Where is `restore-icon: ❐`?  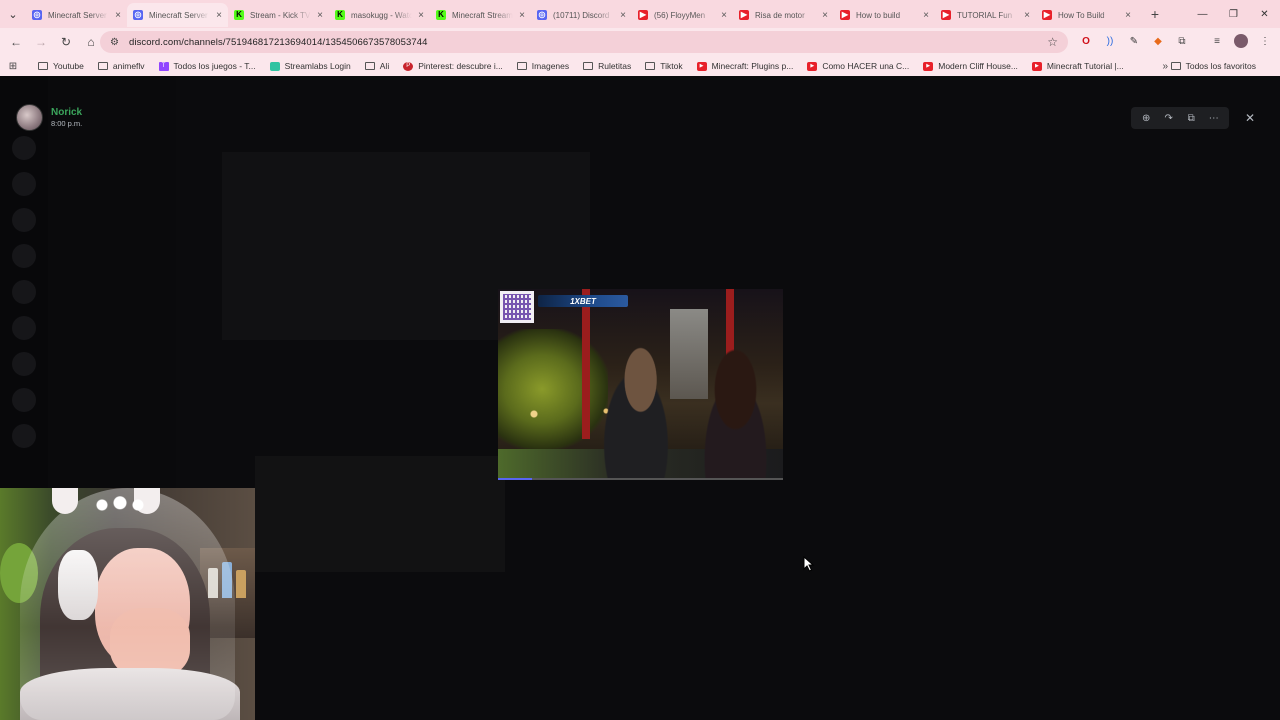
restore-icon: ❐ is located at coordinates (1233, 14).